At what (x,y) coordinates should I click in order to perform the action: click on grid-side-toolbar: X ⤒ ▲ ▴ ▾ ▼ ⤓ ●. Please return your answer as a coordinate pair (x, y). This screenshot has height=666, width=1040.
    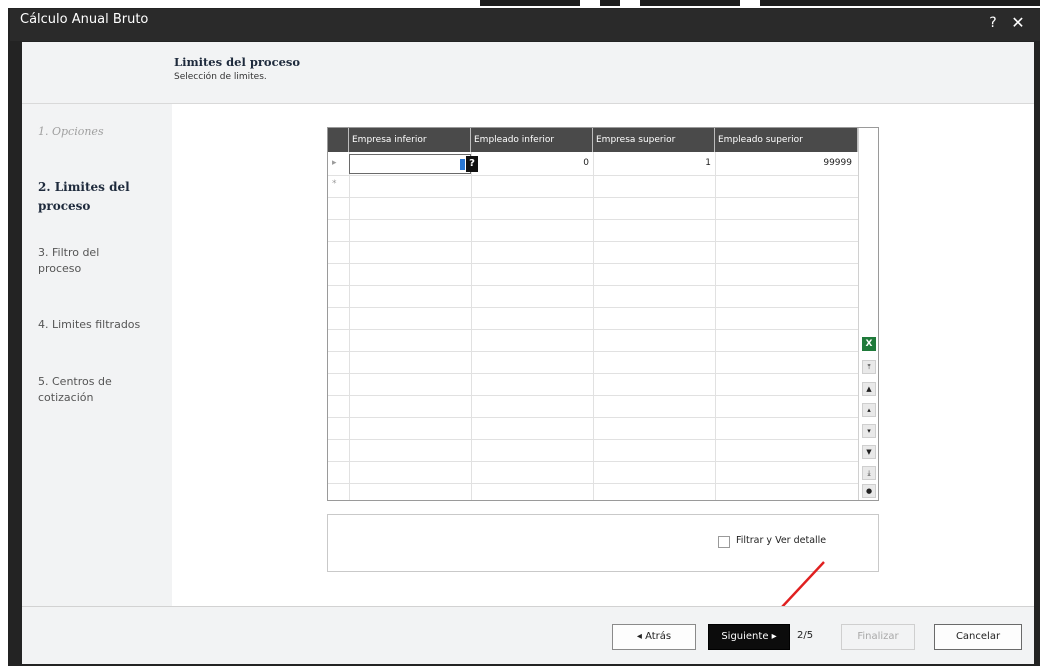
    Looking at the image, I should click on (868, 314).